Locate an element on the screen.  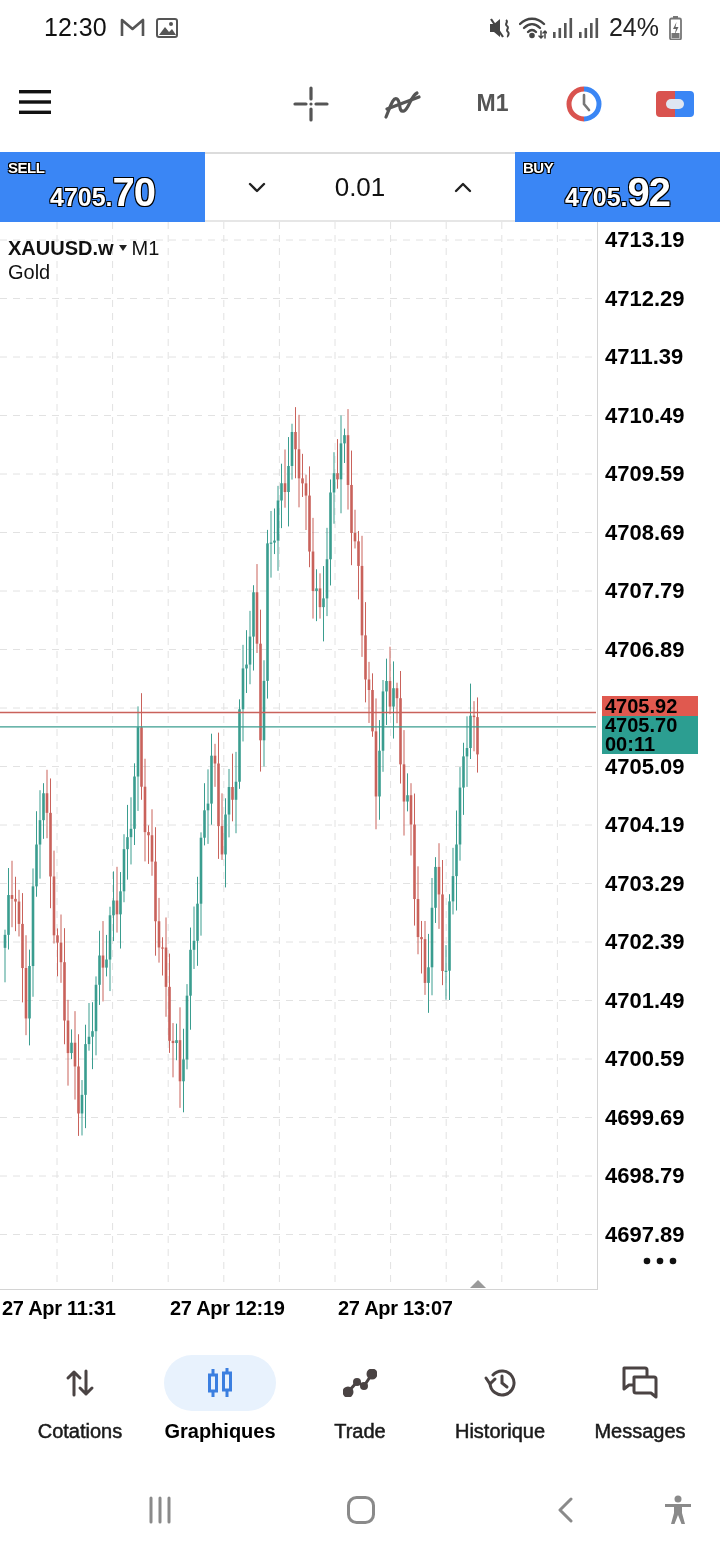
nav-tab: Trade is located at coordinates (360, 1399).